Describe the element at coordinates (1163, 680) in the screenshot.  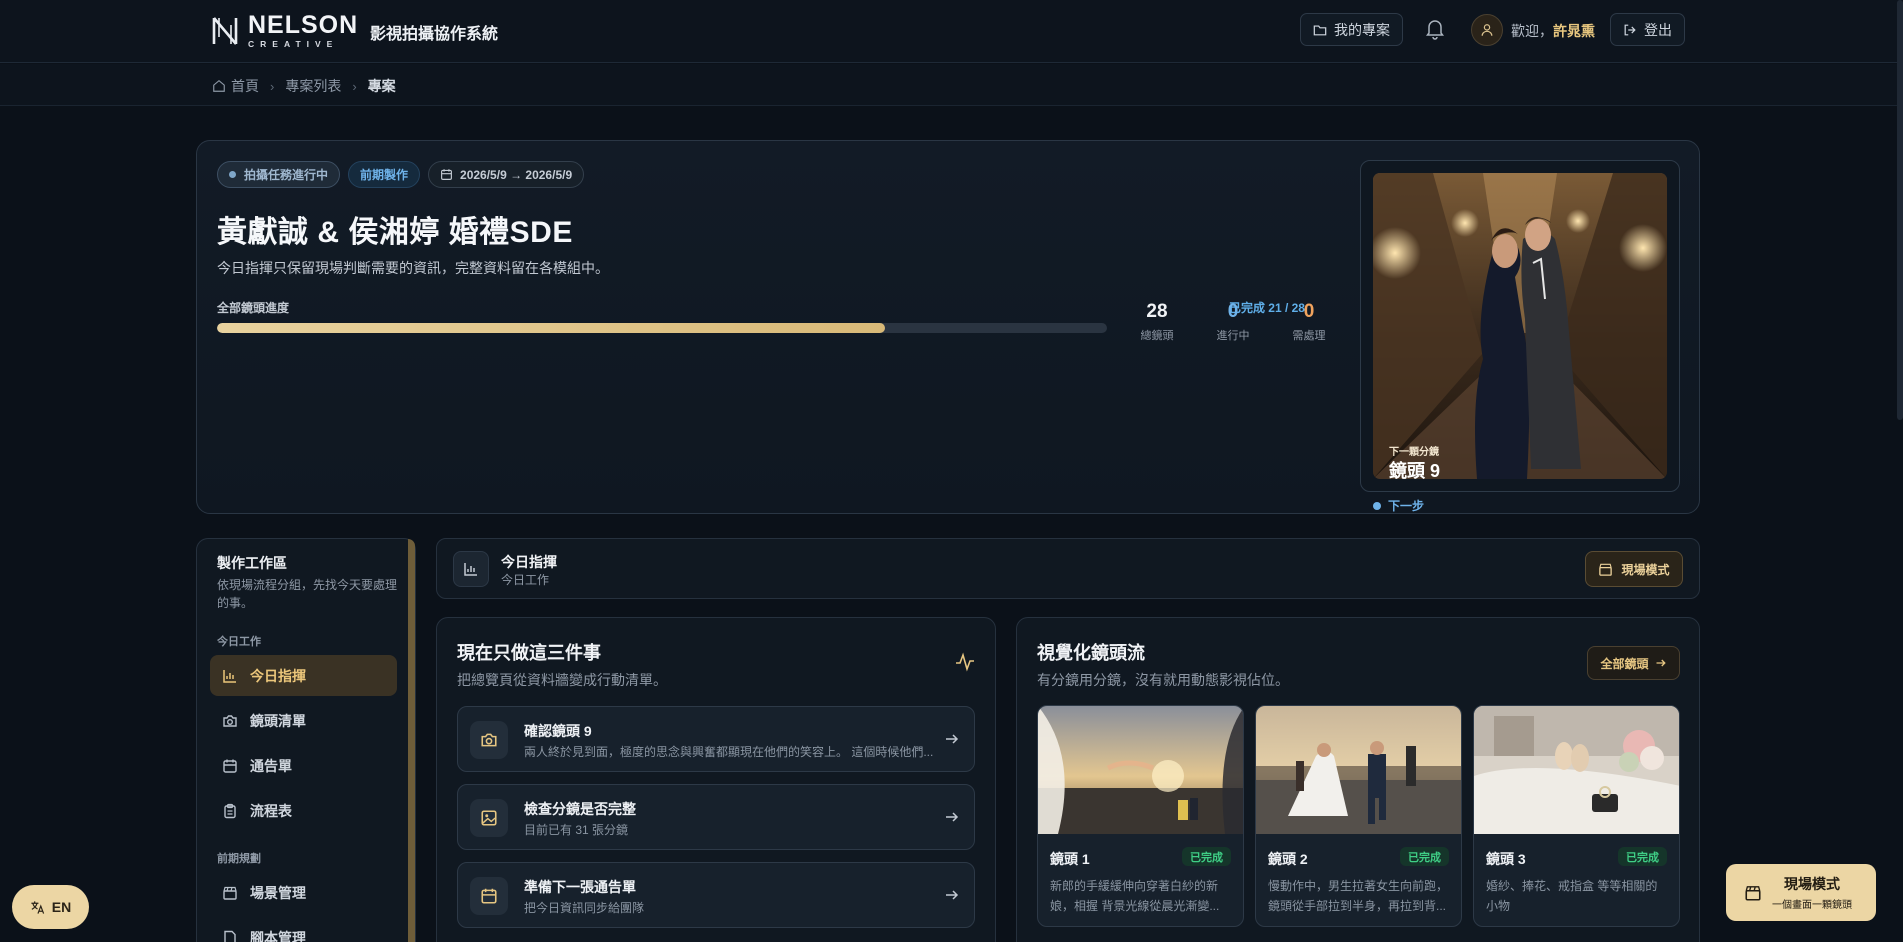
I see `shot-flow-subtitle: 有分鏡用分鏡，沒有就用動態影視佔位。` at that location.